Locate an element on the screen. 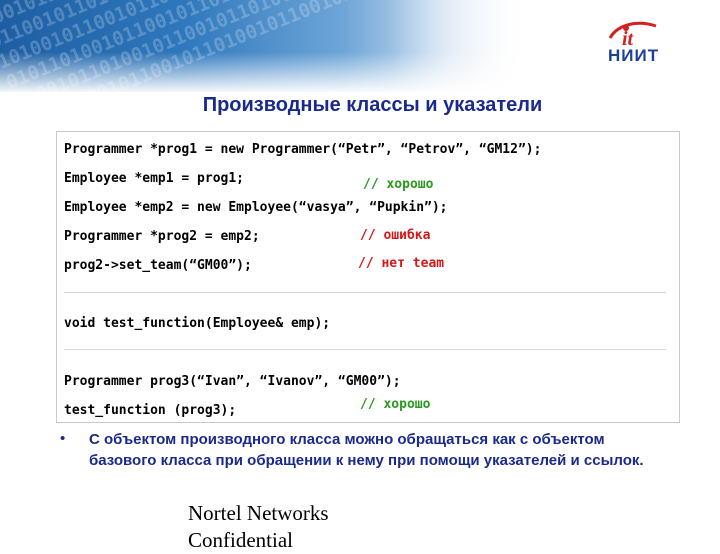 This screenshot has height=554, width=720. comment-good-2: // хорошо is located at coordinates (395, 404).